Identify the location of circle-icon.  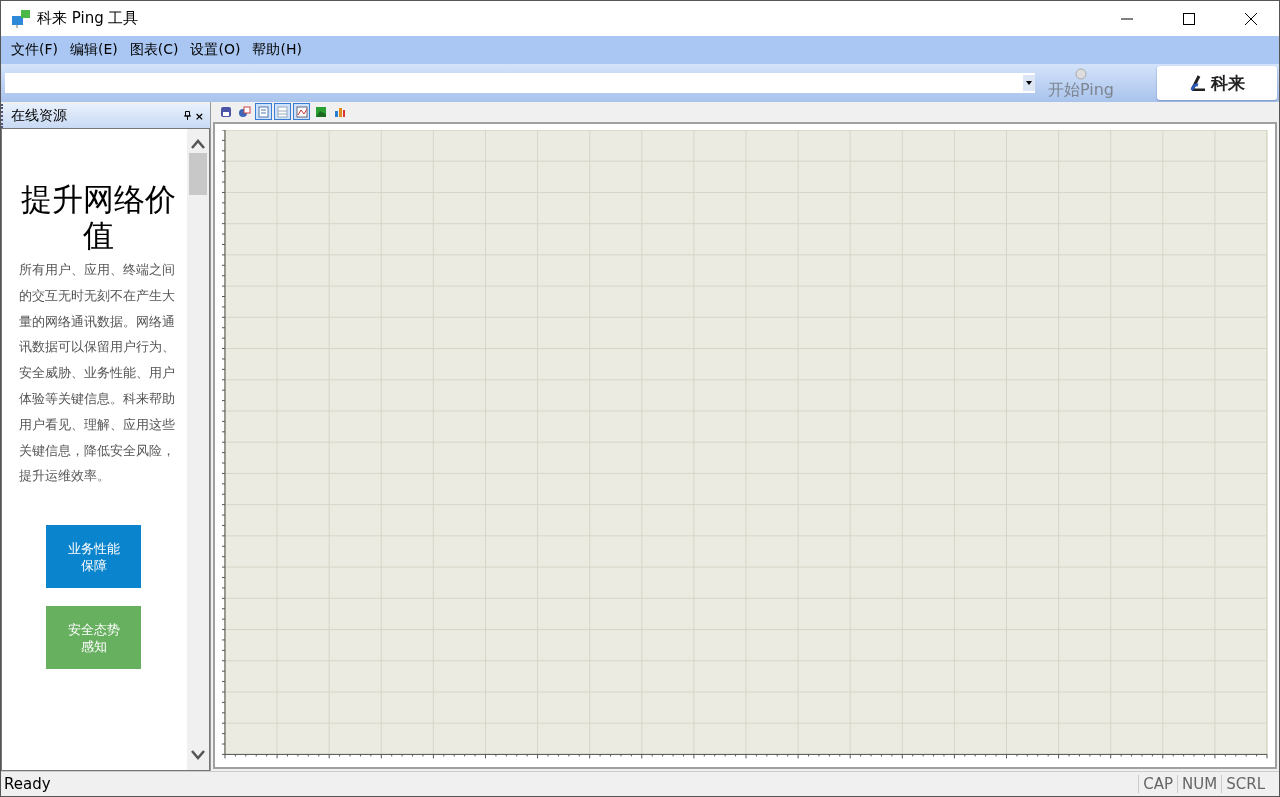
(1081, 74).